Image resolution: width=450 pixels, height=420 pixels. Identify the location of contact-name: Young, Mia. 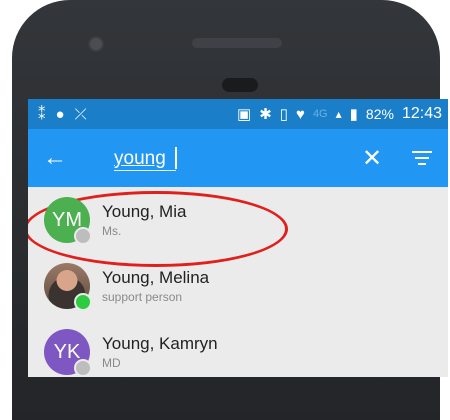
(144, 211).